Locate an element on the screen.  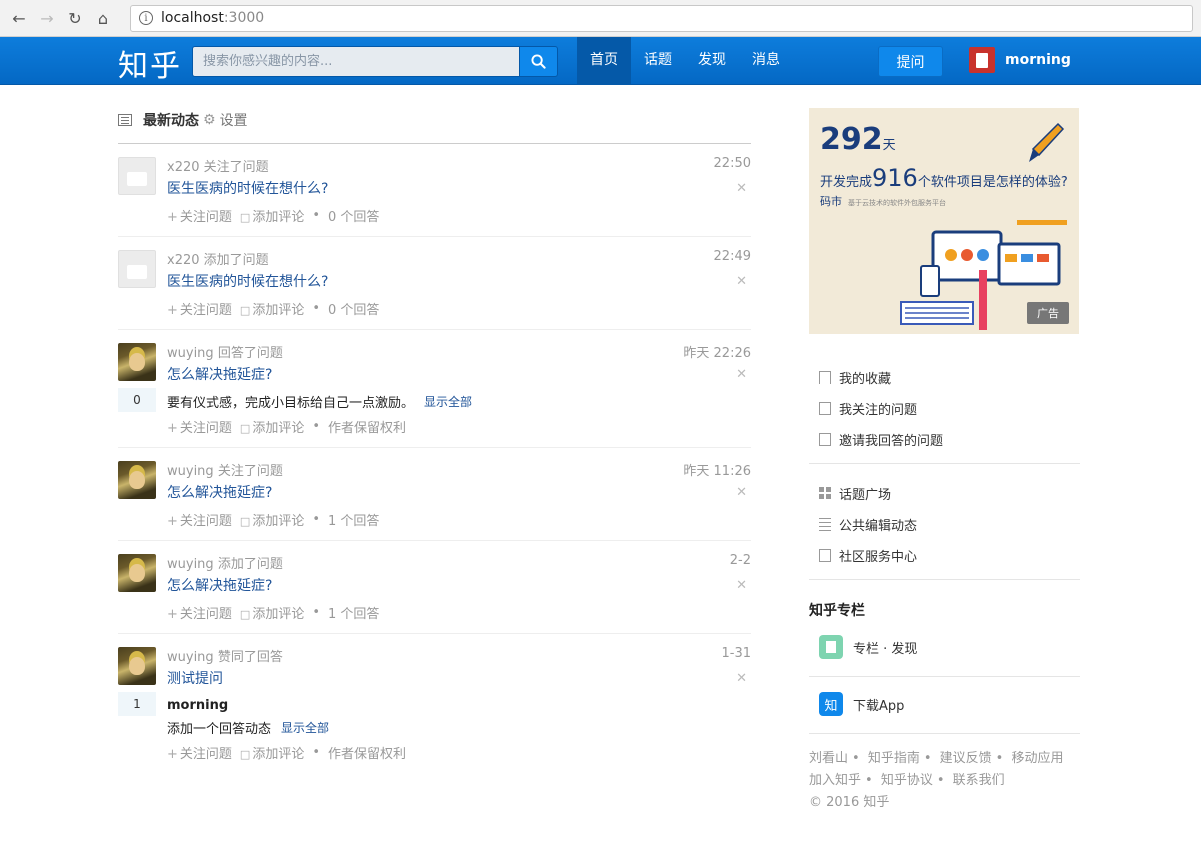
sidebar-item-topic-square: 话题广场 is located at coordinates (944, 493).